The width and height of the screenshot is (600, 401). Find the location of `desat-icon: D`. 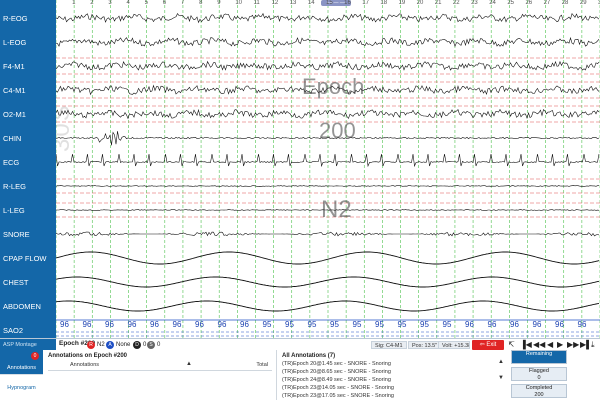

desat-icon: D is located at coordinates (137, 345).